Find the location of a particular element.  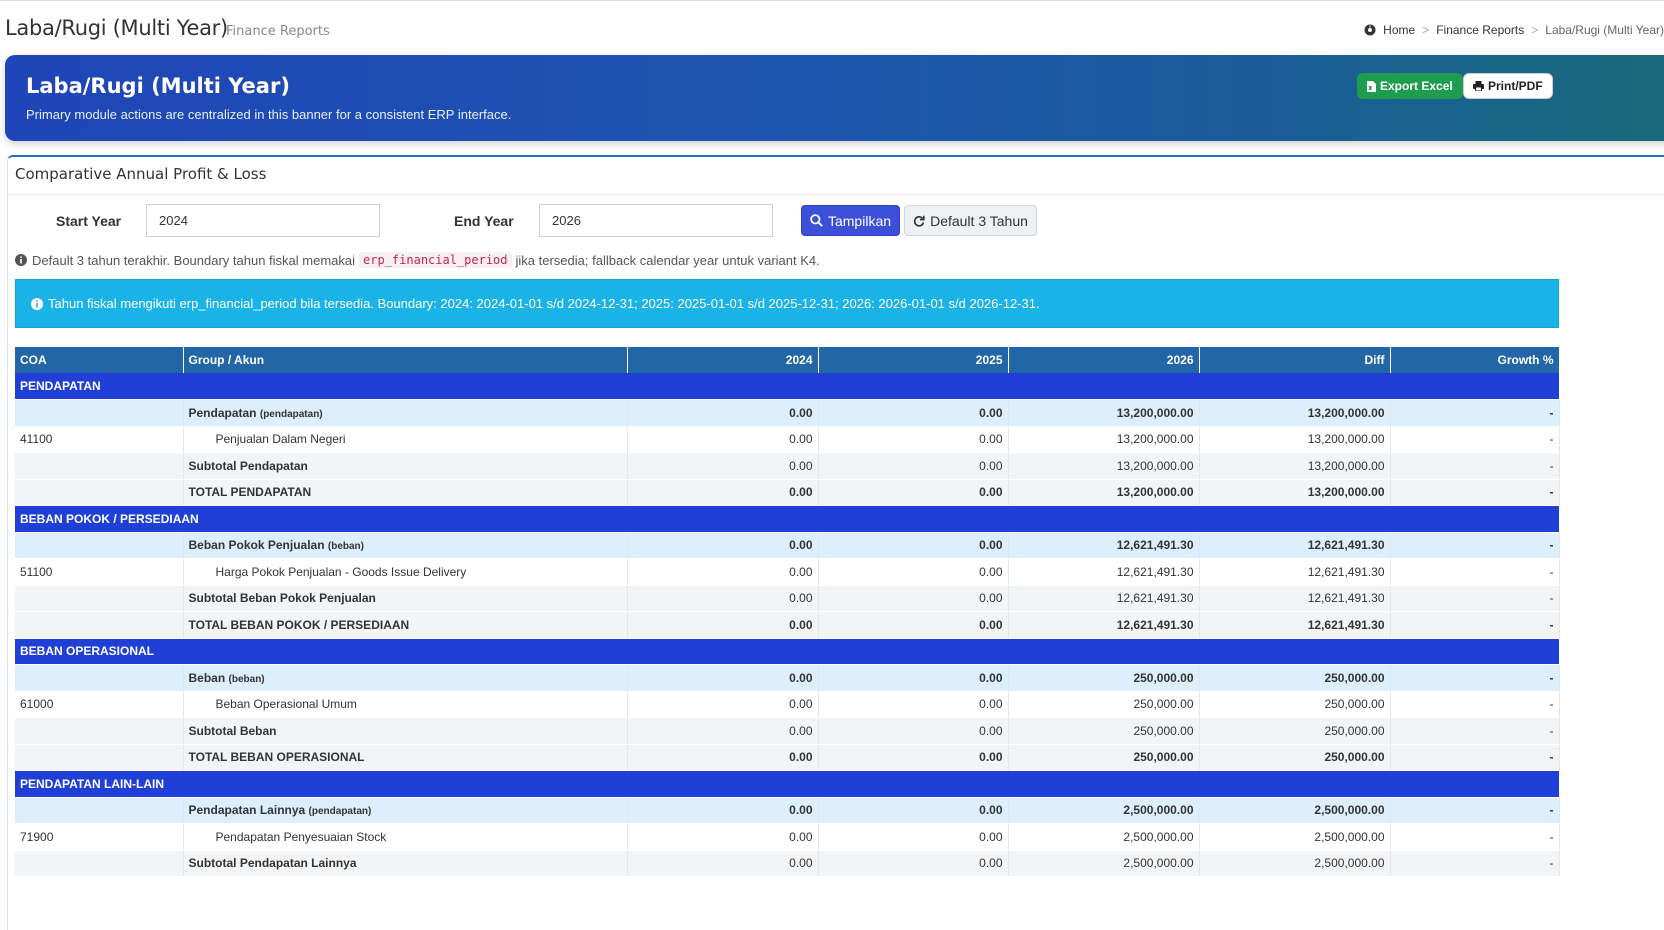

print-pdf-label: Print/PDF is located at coordinates (1515, 86).